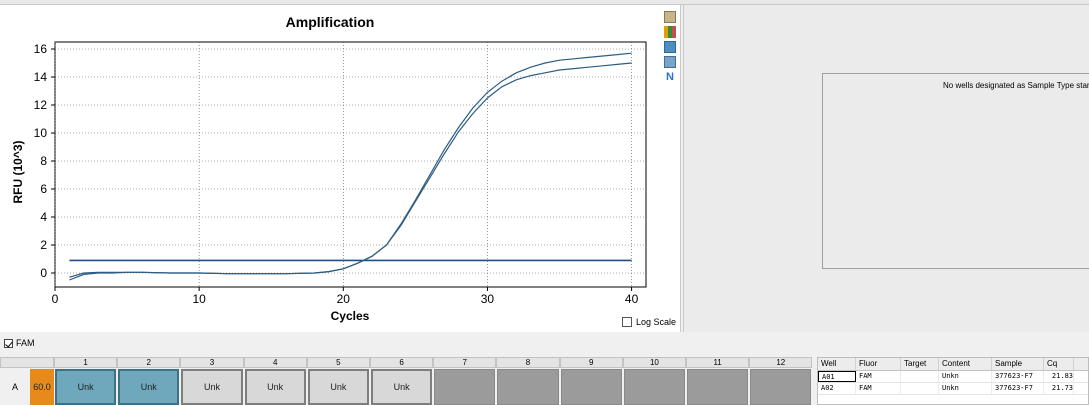 Image resolution: width=1089 pixels, height=405 pixels. What do you see at coordinates (654, 362) in the screenshot?
I see `plate-column-header: 10` at bounding box center [654, 362].